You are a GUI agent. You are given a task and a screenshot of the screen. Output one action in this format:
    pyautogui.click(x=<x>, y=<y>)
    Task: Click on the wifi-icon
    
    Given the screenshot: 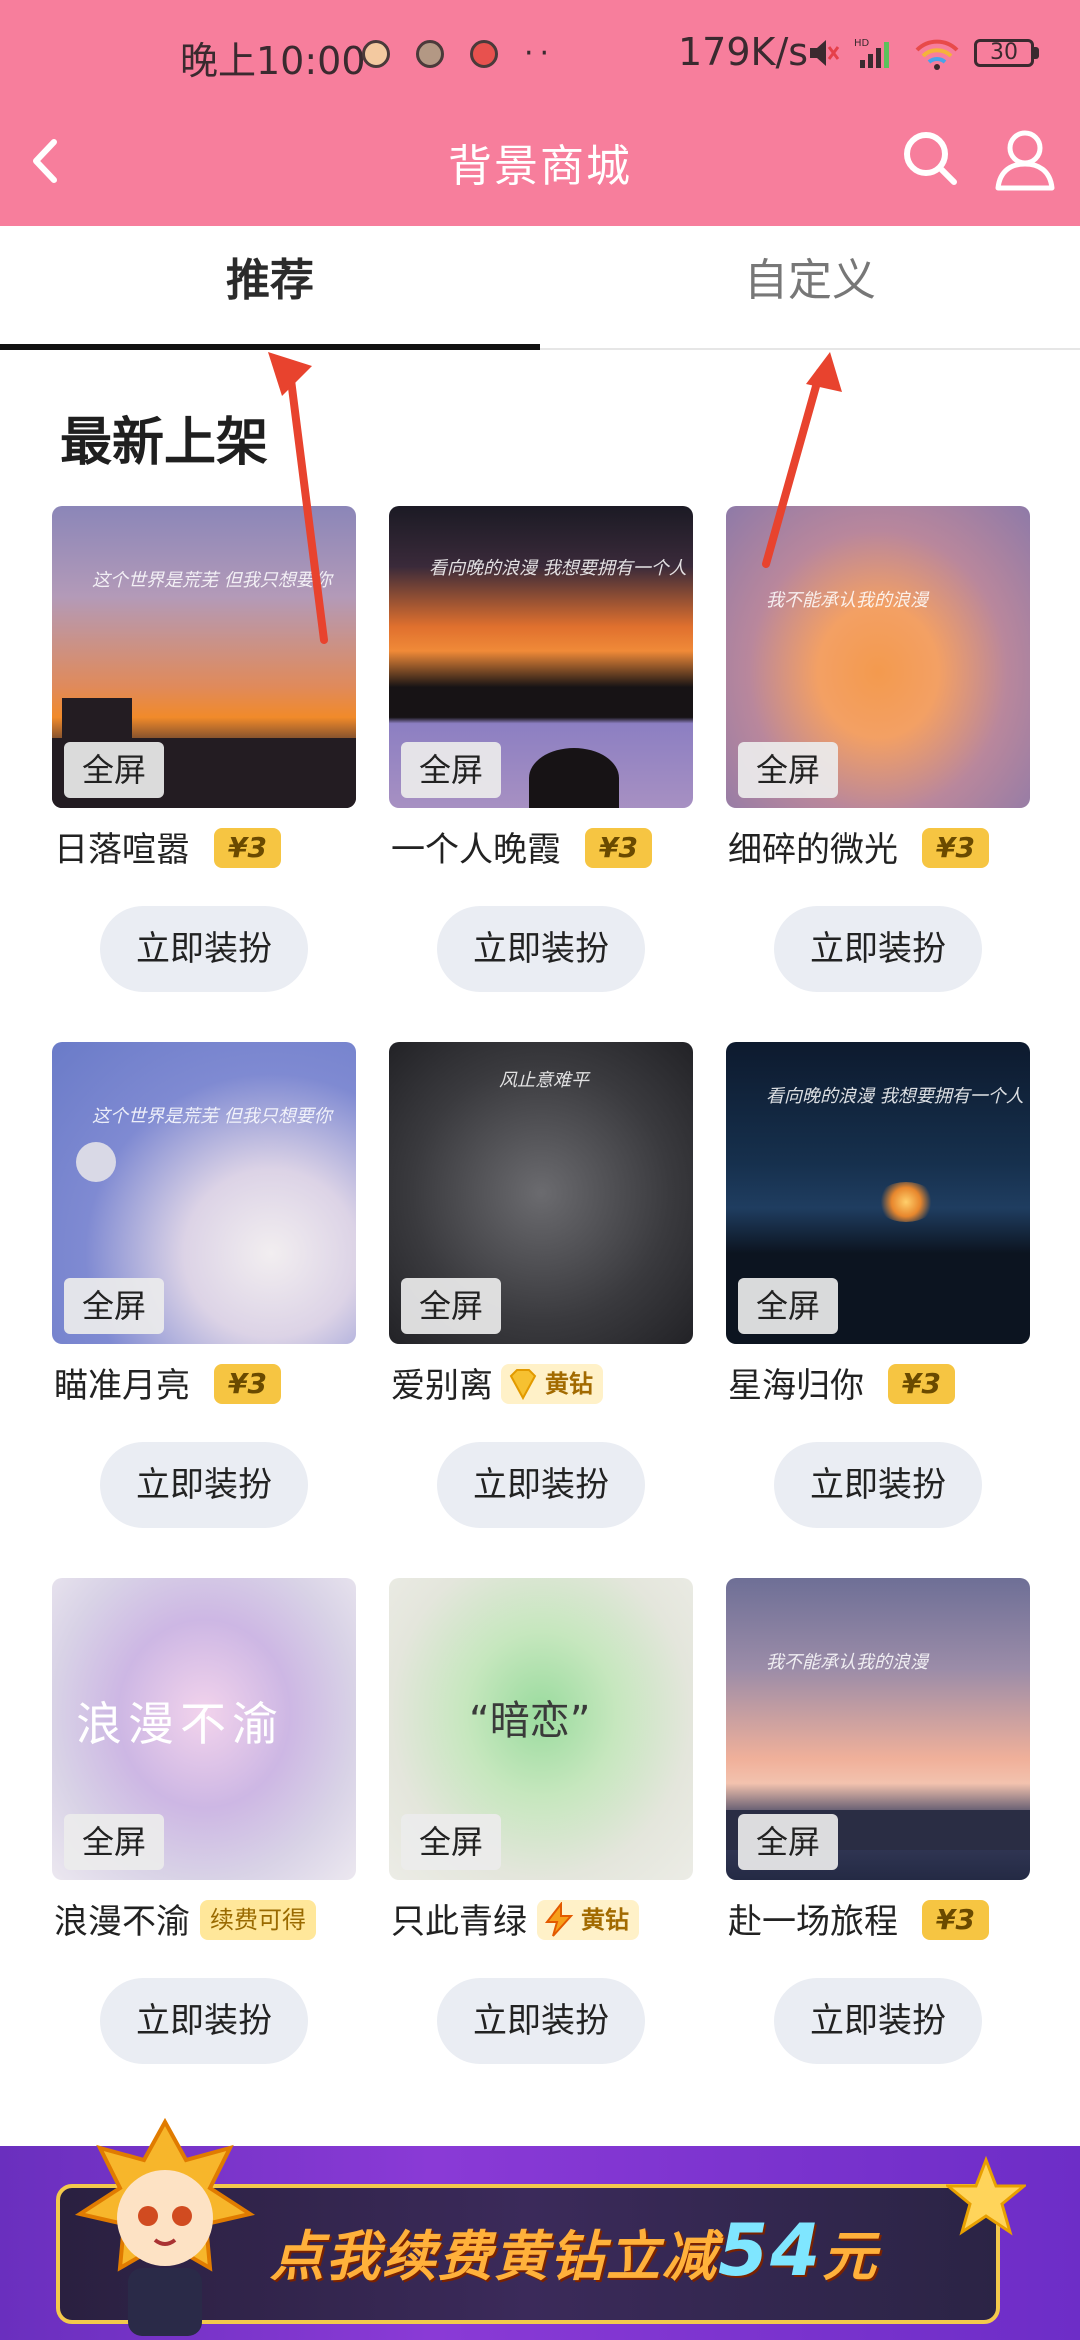 What is the action you would take?
    pyautogui.click(x=937, y=54)
    